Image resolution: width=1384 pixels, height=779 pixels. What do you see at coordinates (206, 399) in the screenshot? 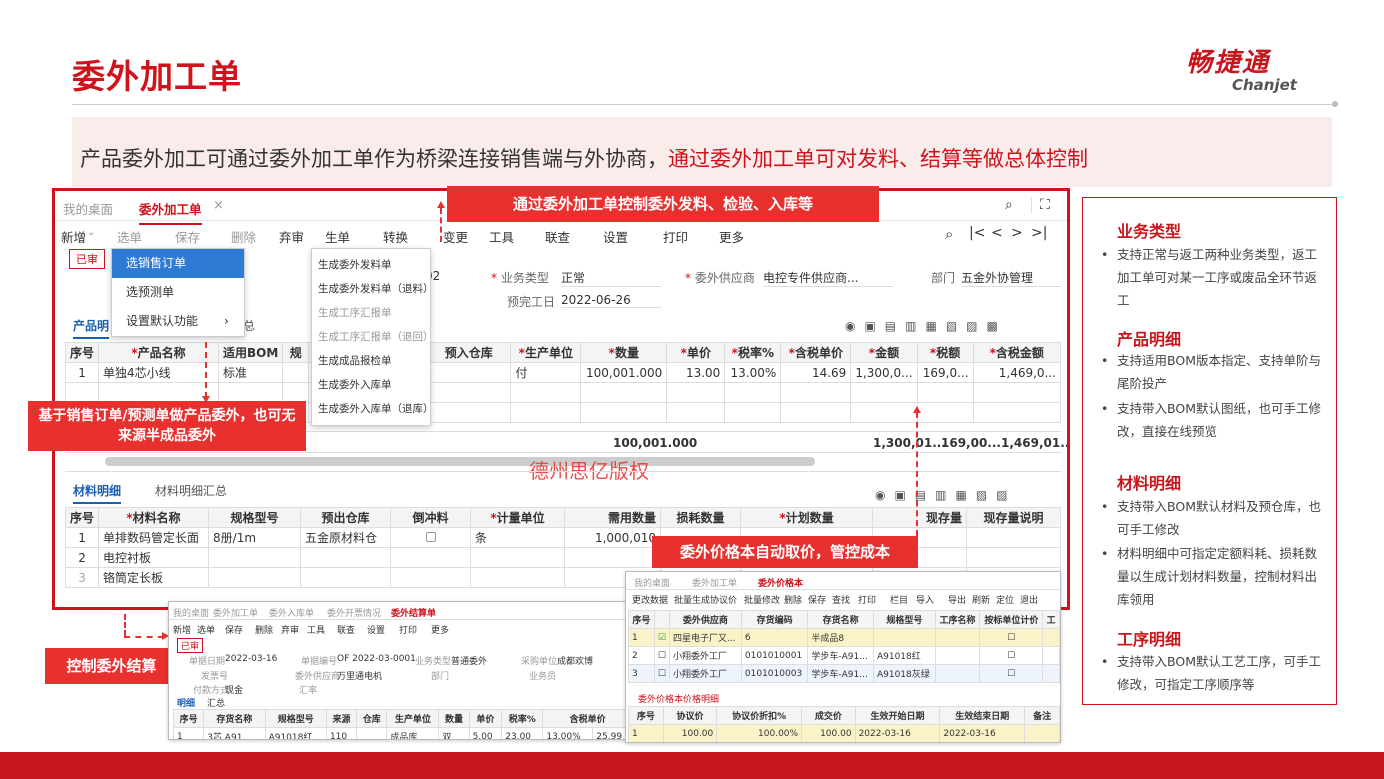
I see `arrow-left-head` at bounding box center [206, 399].